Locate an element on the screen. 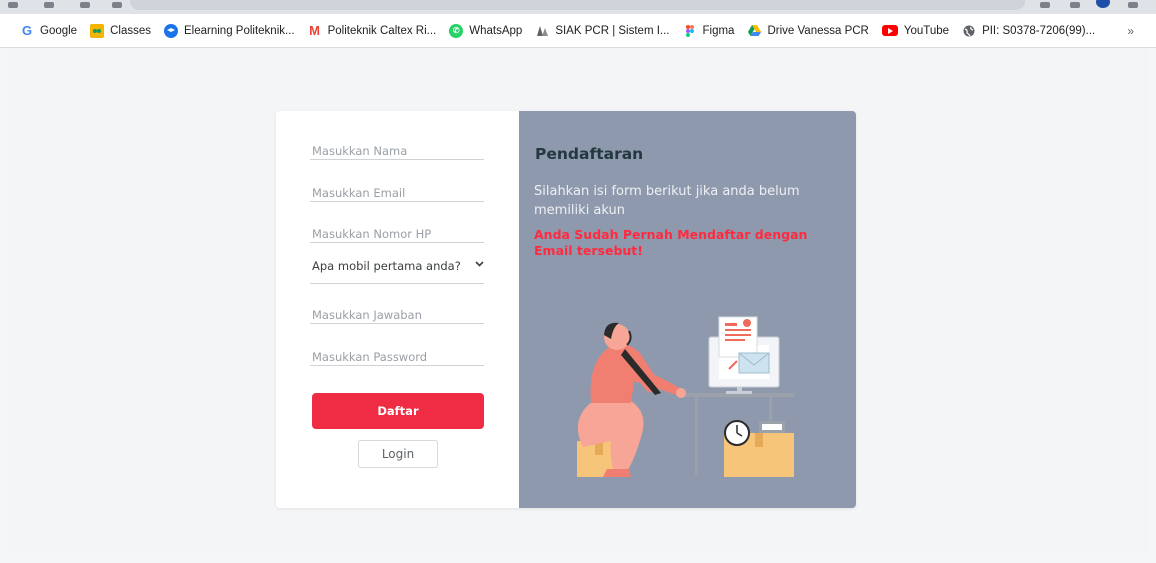 The width and height of the screenshot is (1156, 563). menu-icon is located at coordinates (1133, 5).